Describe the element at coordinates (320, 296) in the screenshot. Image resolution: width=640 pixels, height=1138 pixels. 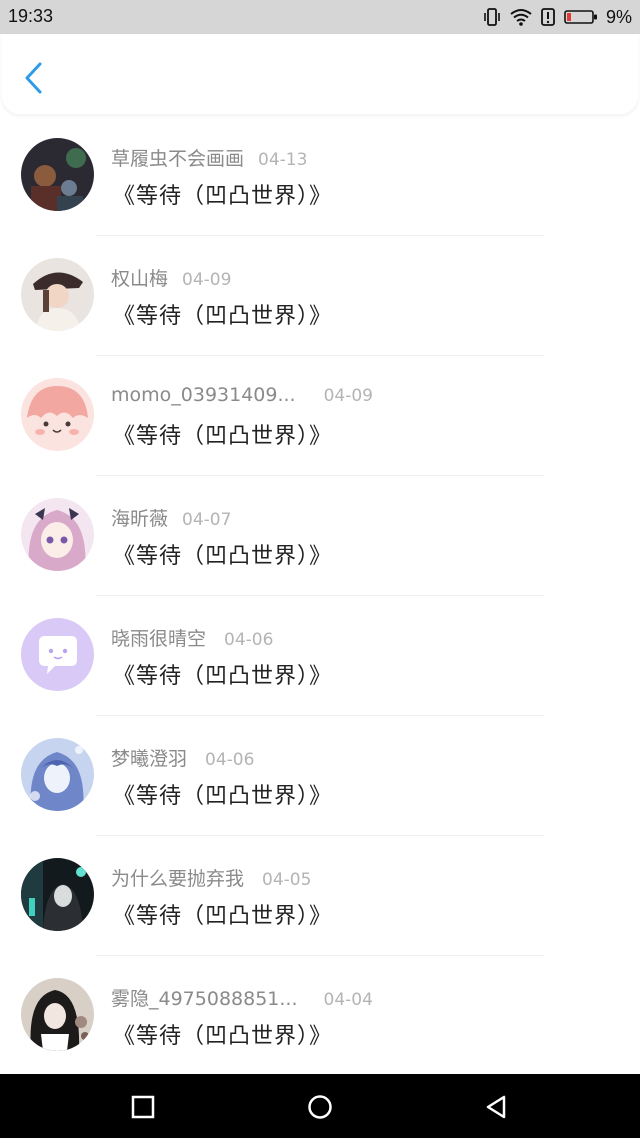
I see `list-item: 权山梅 04-09 《等待（凹凸世界）》` at that location.